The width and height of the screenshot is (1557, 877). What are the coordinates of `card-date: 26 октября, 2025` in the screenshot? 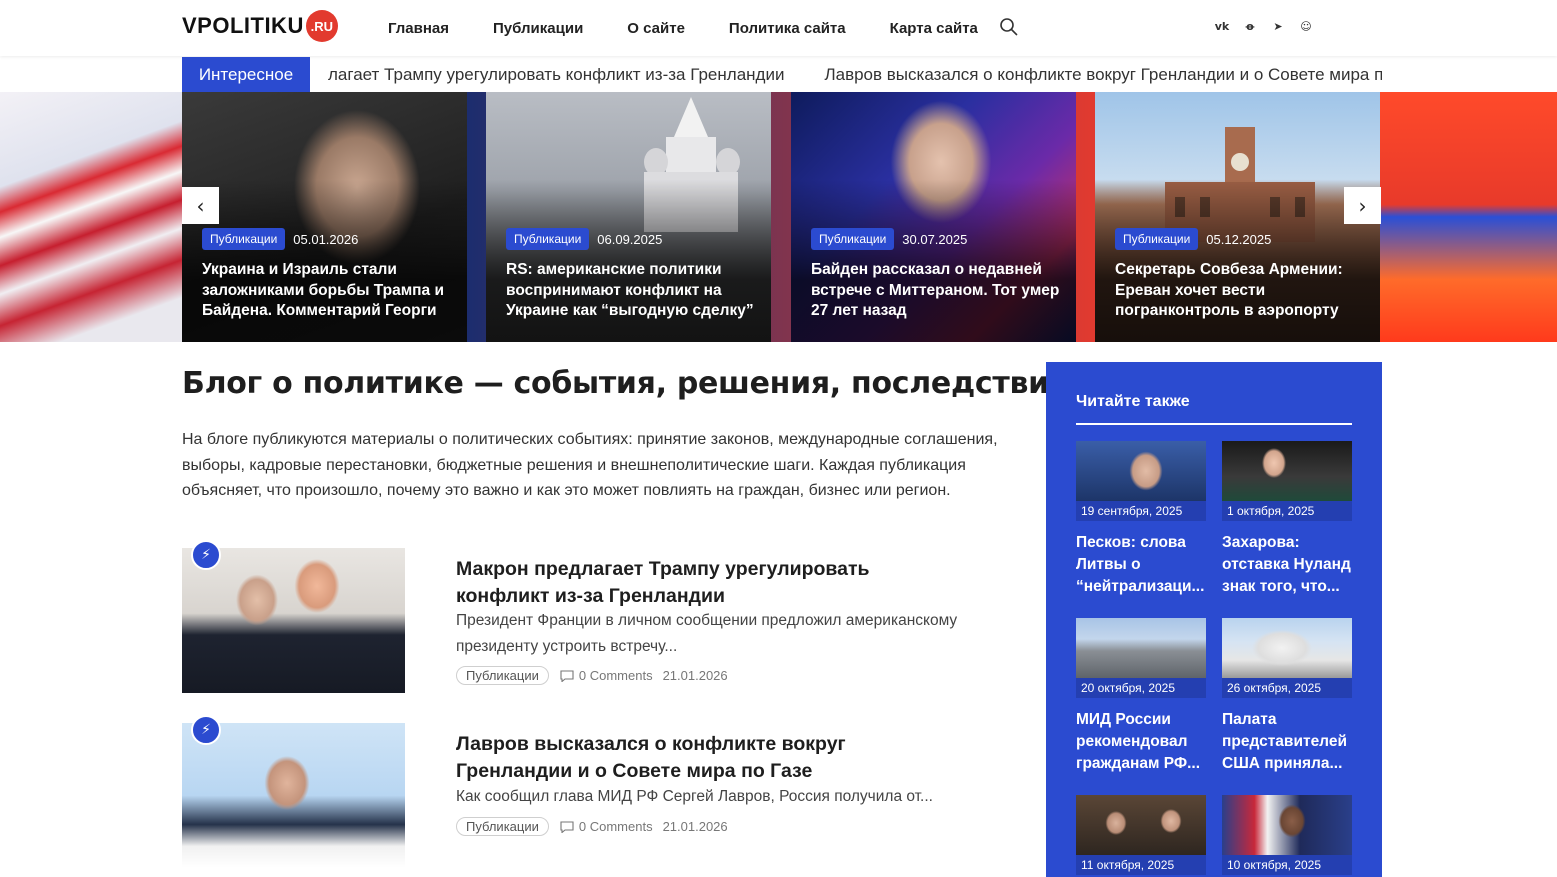 It's located at (1287, 688).